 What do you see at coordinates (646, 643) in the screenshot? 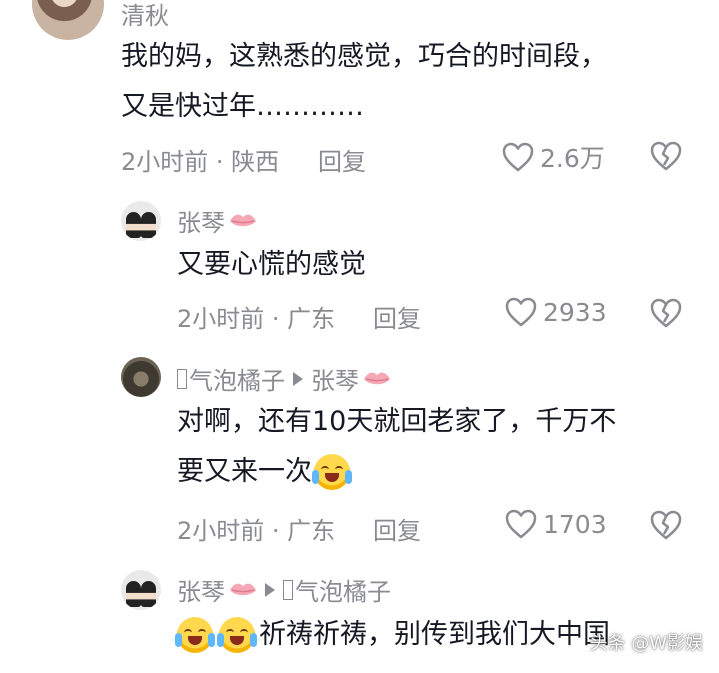
I see `watermark: 头条 @W影娱` at bounding box center [646, 643].